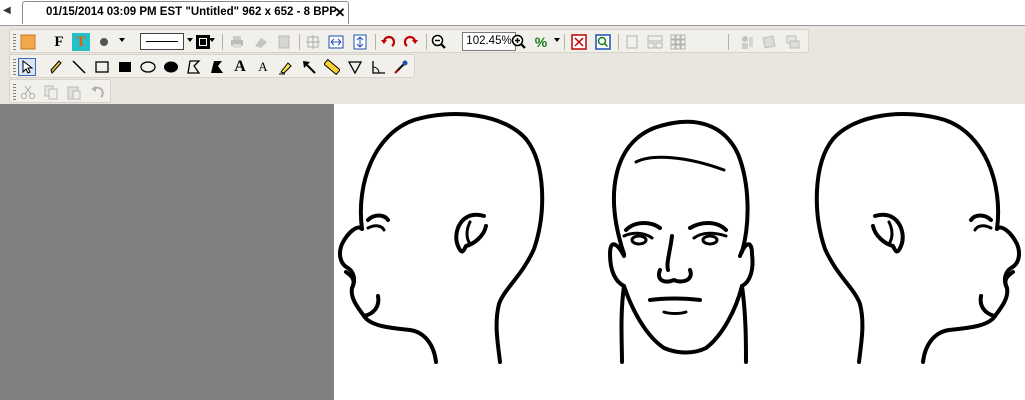  Describe the element at coordinates (97, 92) in the screenshot. I see `undo-icon` at that location.